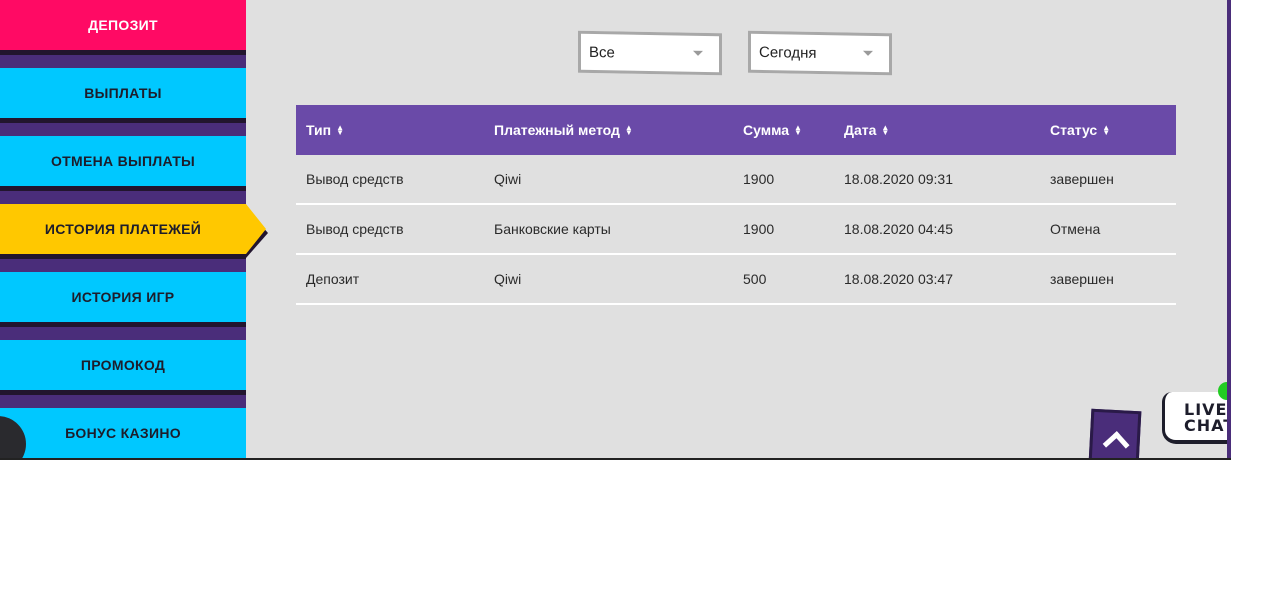 This screenshot has width=1274, height=598. What do you see at coordinates (898, 229) in the screenshot?
I see `cell-date: 18.08.2020 04:45` at bounding box center [898, 229].